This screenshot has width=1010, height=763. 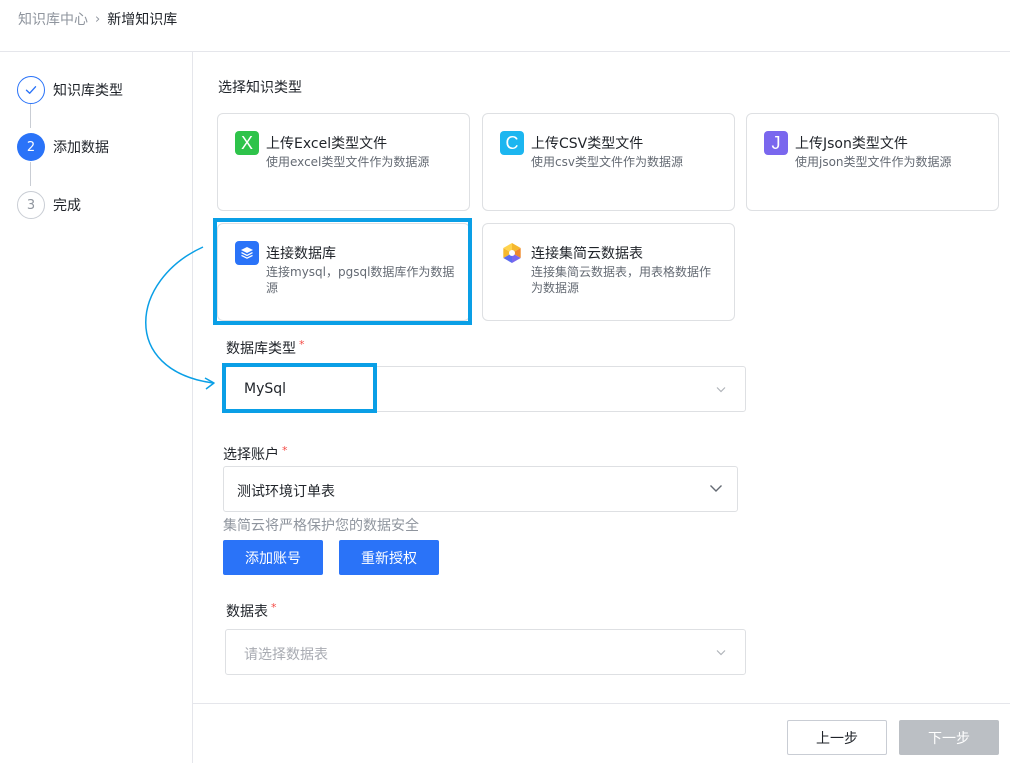 I want to click on section-title: 选择知识类型, so click(x=260, y=88).